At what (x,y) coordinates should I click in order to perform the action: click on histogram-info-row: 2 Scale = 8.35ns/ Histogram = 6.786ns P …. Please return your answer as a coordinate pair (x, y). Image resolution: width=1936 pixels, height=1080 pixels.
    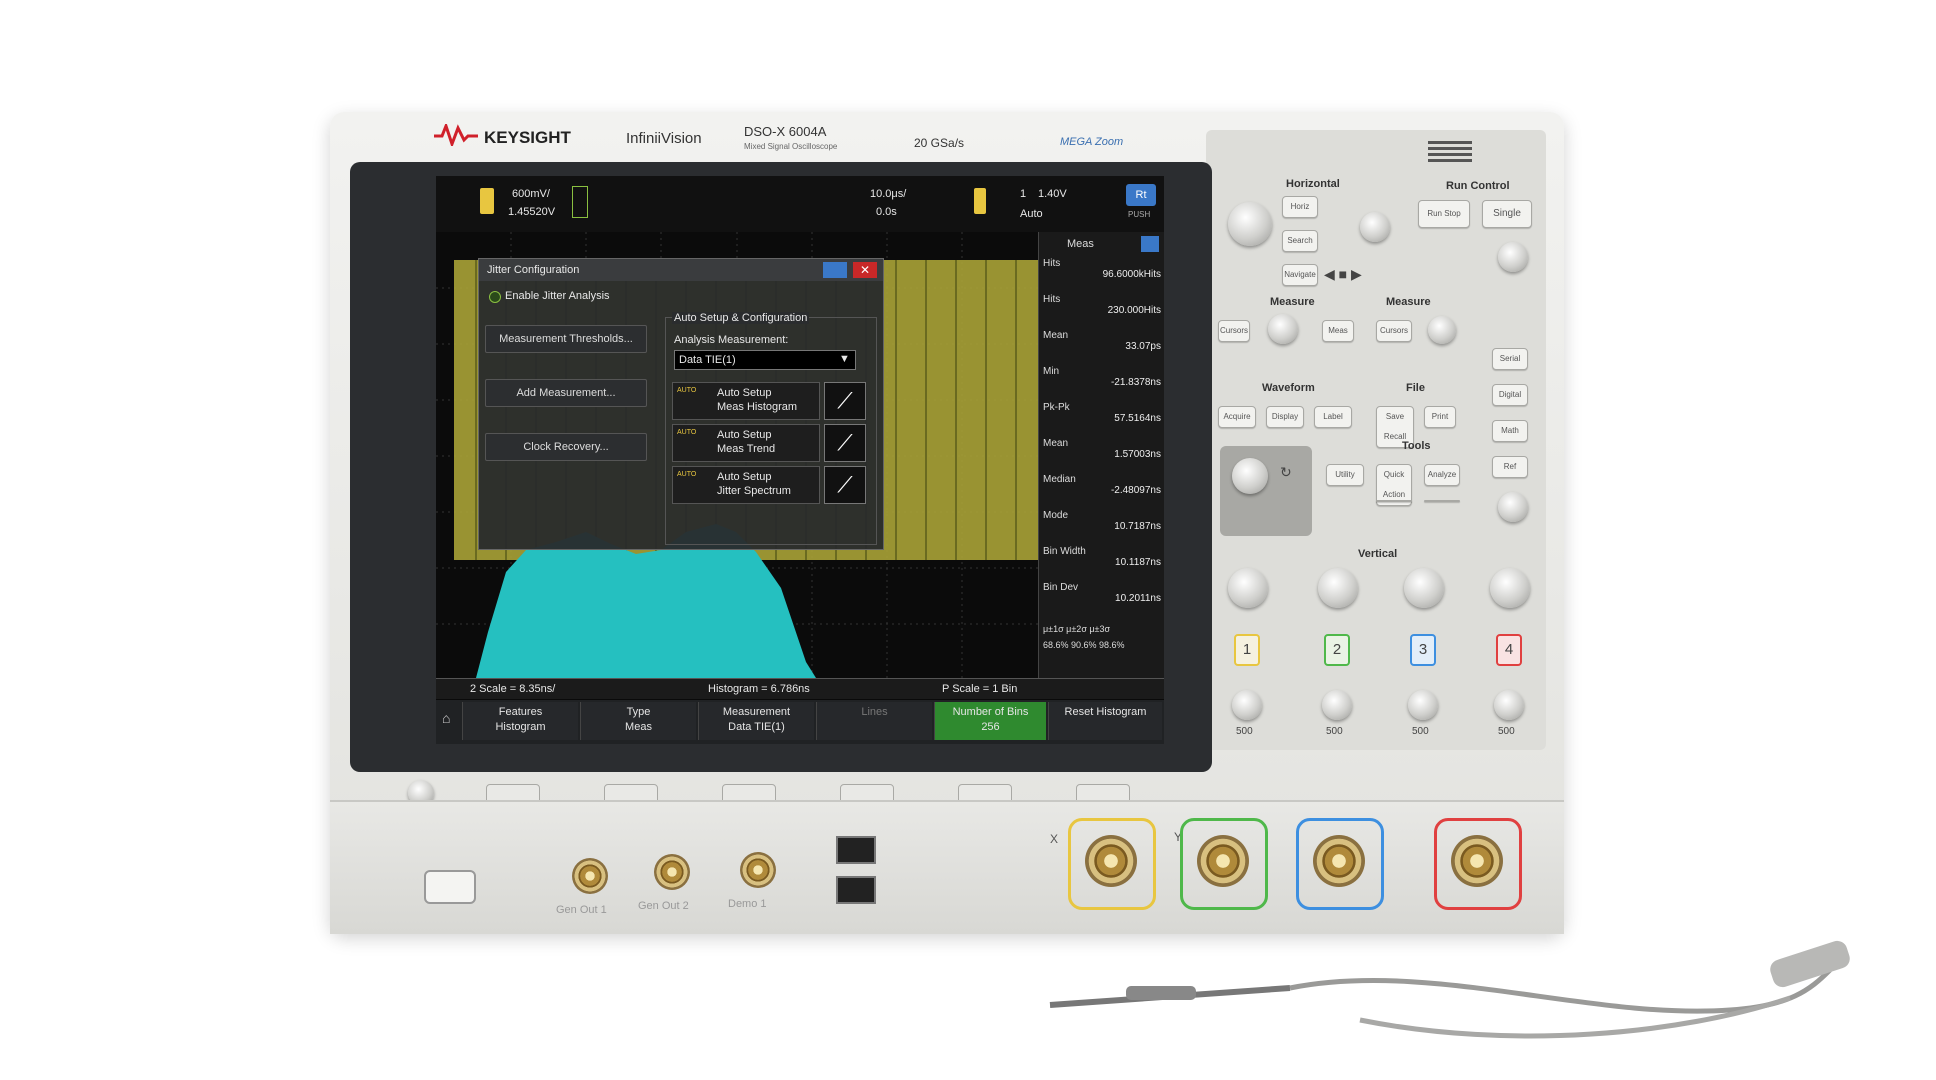
    Looking at the image, I should click on (800, 688).